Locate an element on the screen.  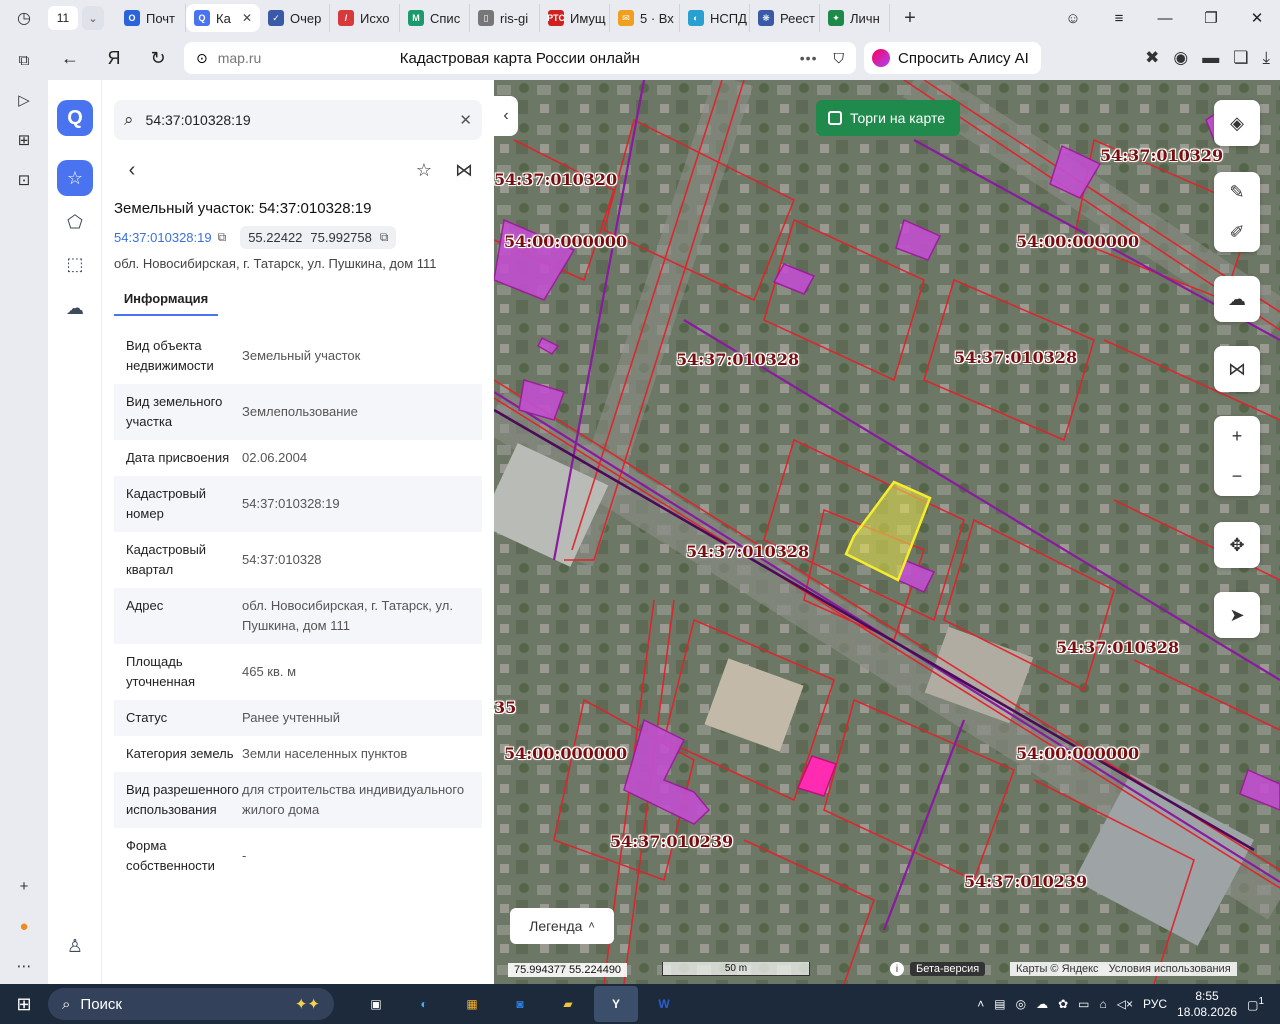
browser-tab: O Почт is located at coordinates (151, 18).